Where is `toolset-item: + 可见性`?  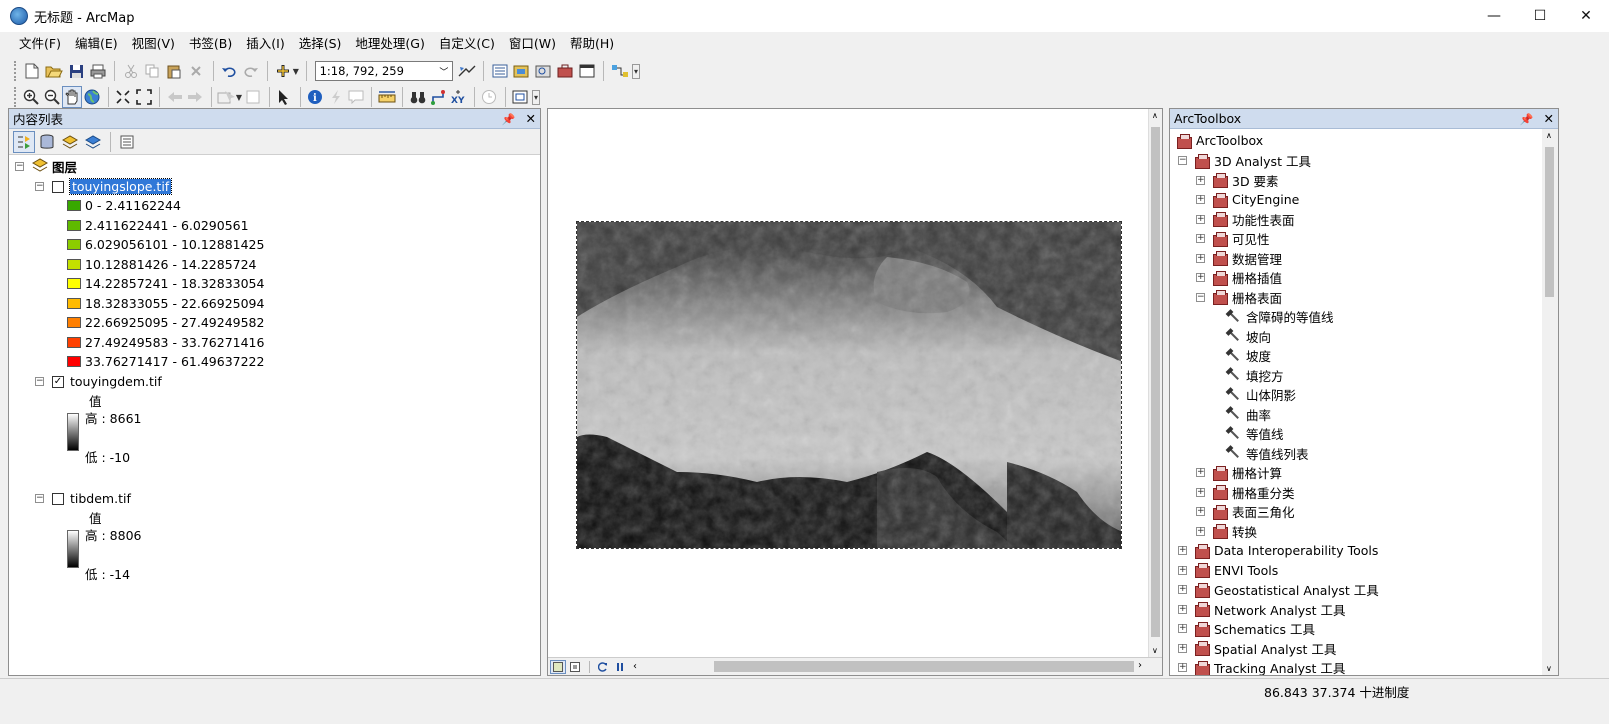 toolset-item: + 可见性 is located at coordinates (1233, 238).